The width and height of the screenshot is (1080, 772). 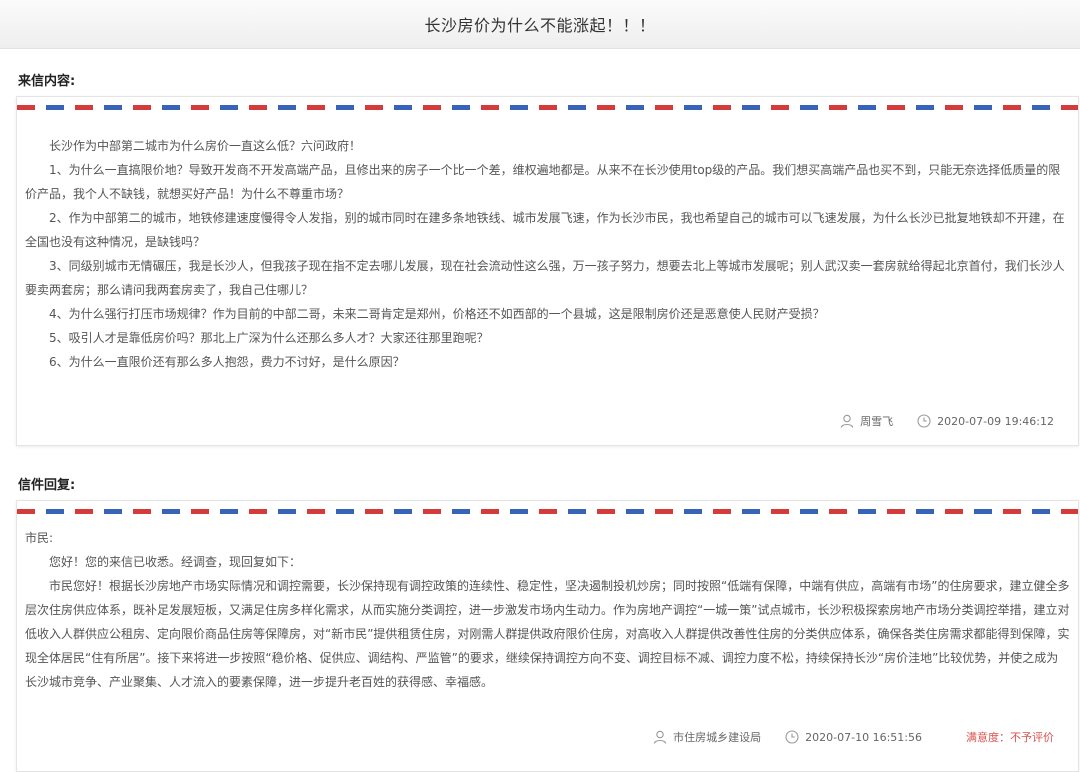 What do you see at coordinates (39, 538) in the screenshot?
I see `reply-salutation: 市民:` at bounding box center [39, 538].